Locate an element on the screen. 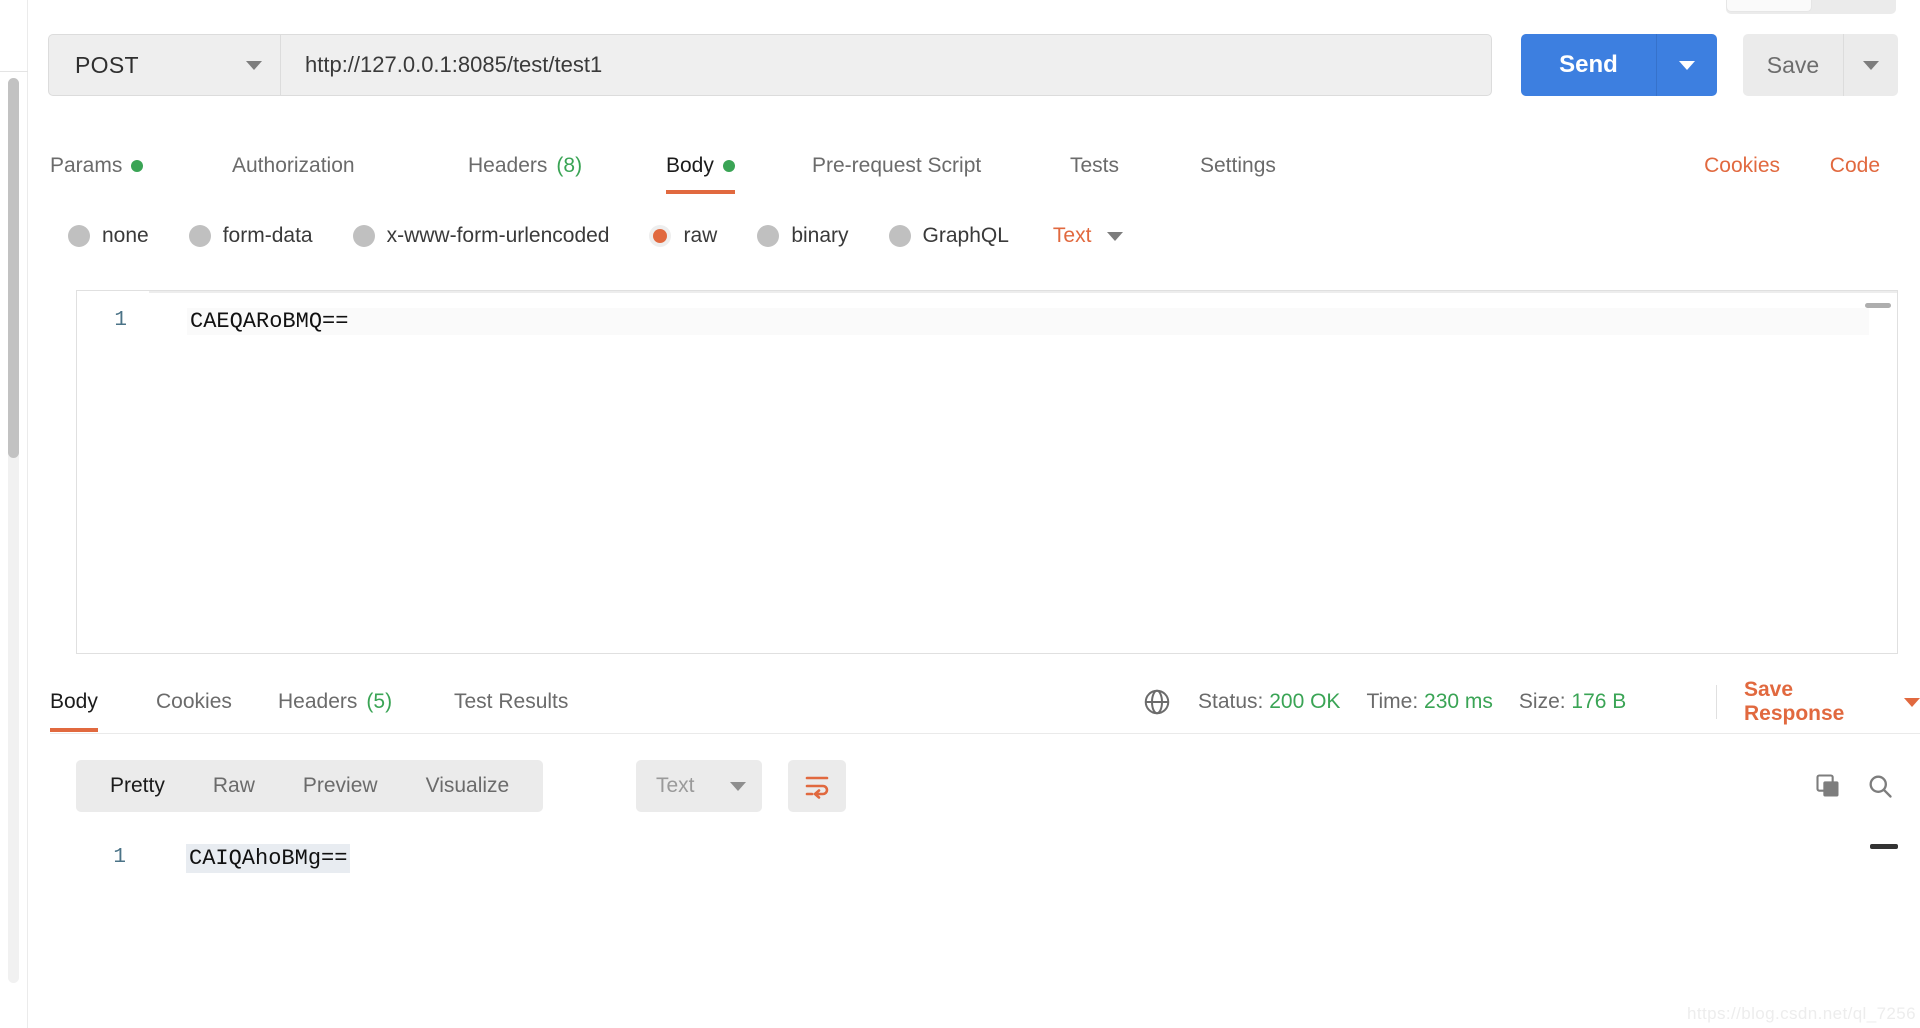 The image size is (1920, 1028). status-label: Status: 200 OK is located at coordinates (1269, 702).